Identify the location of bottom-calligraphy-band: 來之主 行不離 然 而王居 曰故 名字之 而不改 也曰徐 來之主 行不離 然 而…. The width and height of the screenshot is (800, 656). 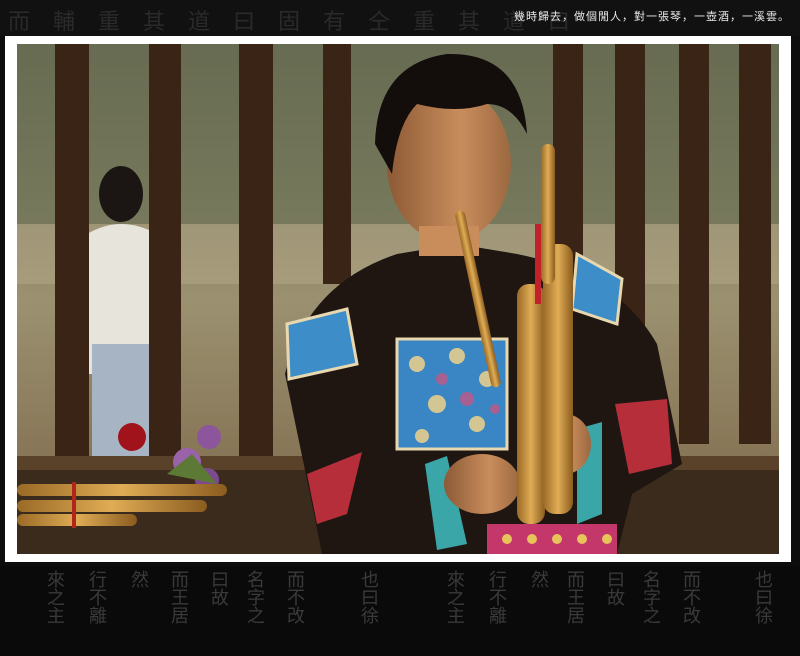
(400, 611).